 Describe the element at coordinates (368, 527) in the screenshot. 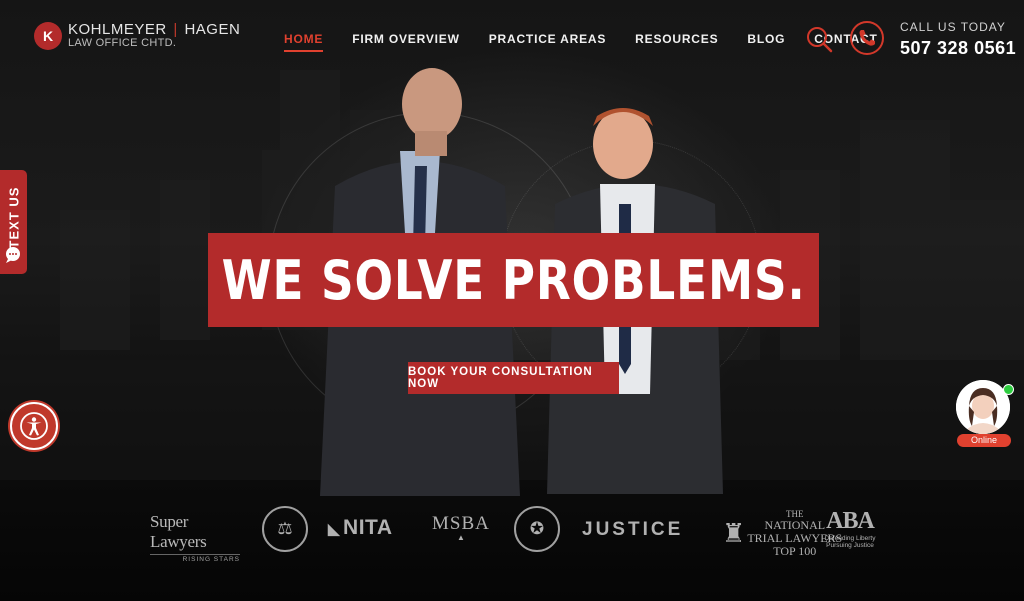

I see `badge-nita-text: NITA` at that location.